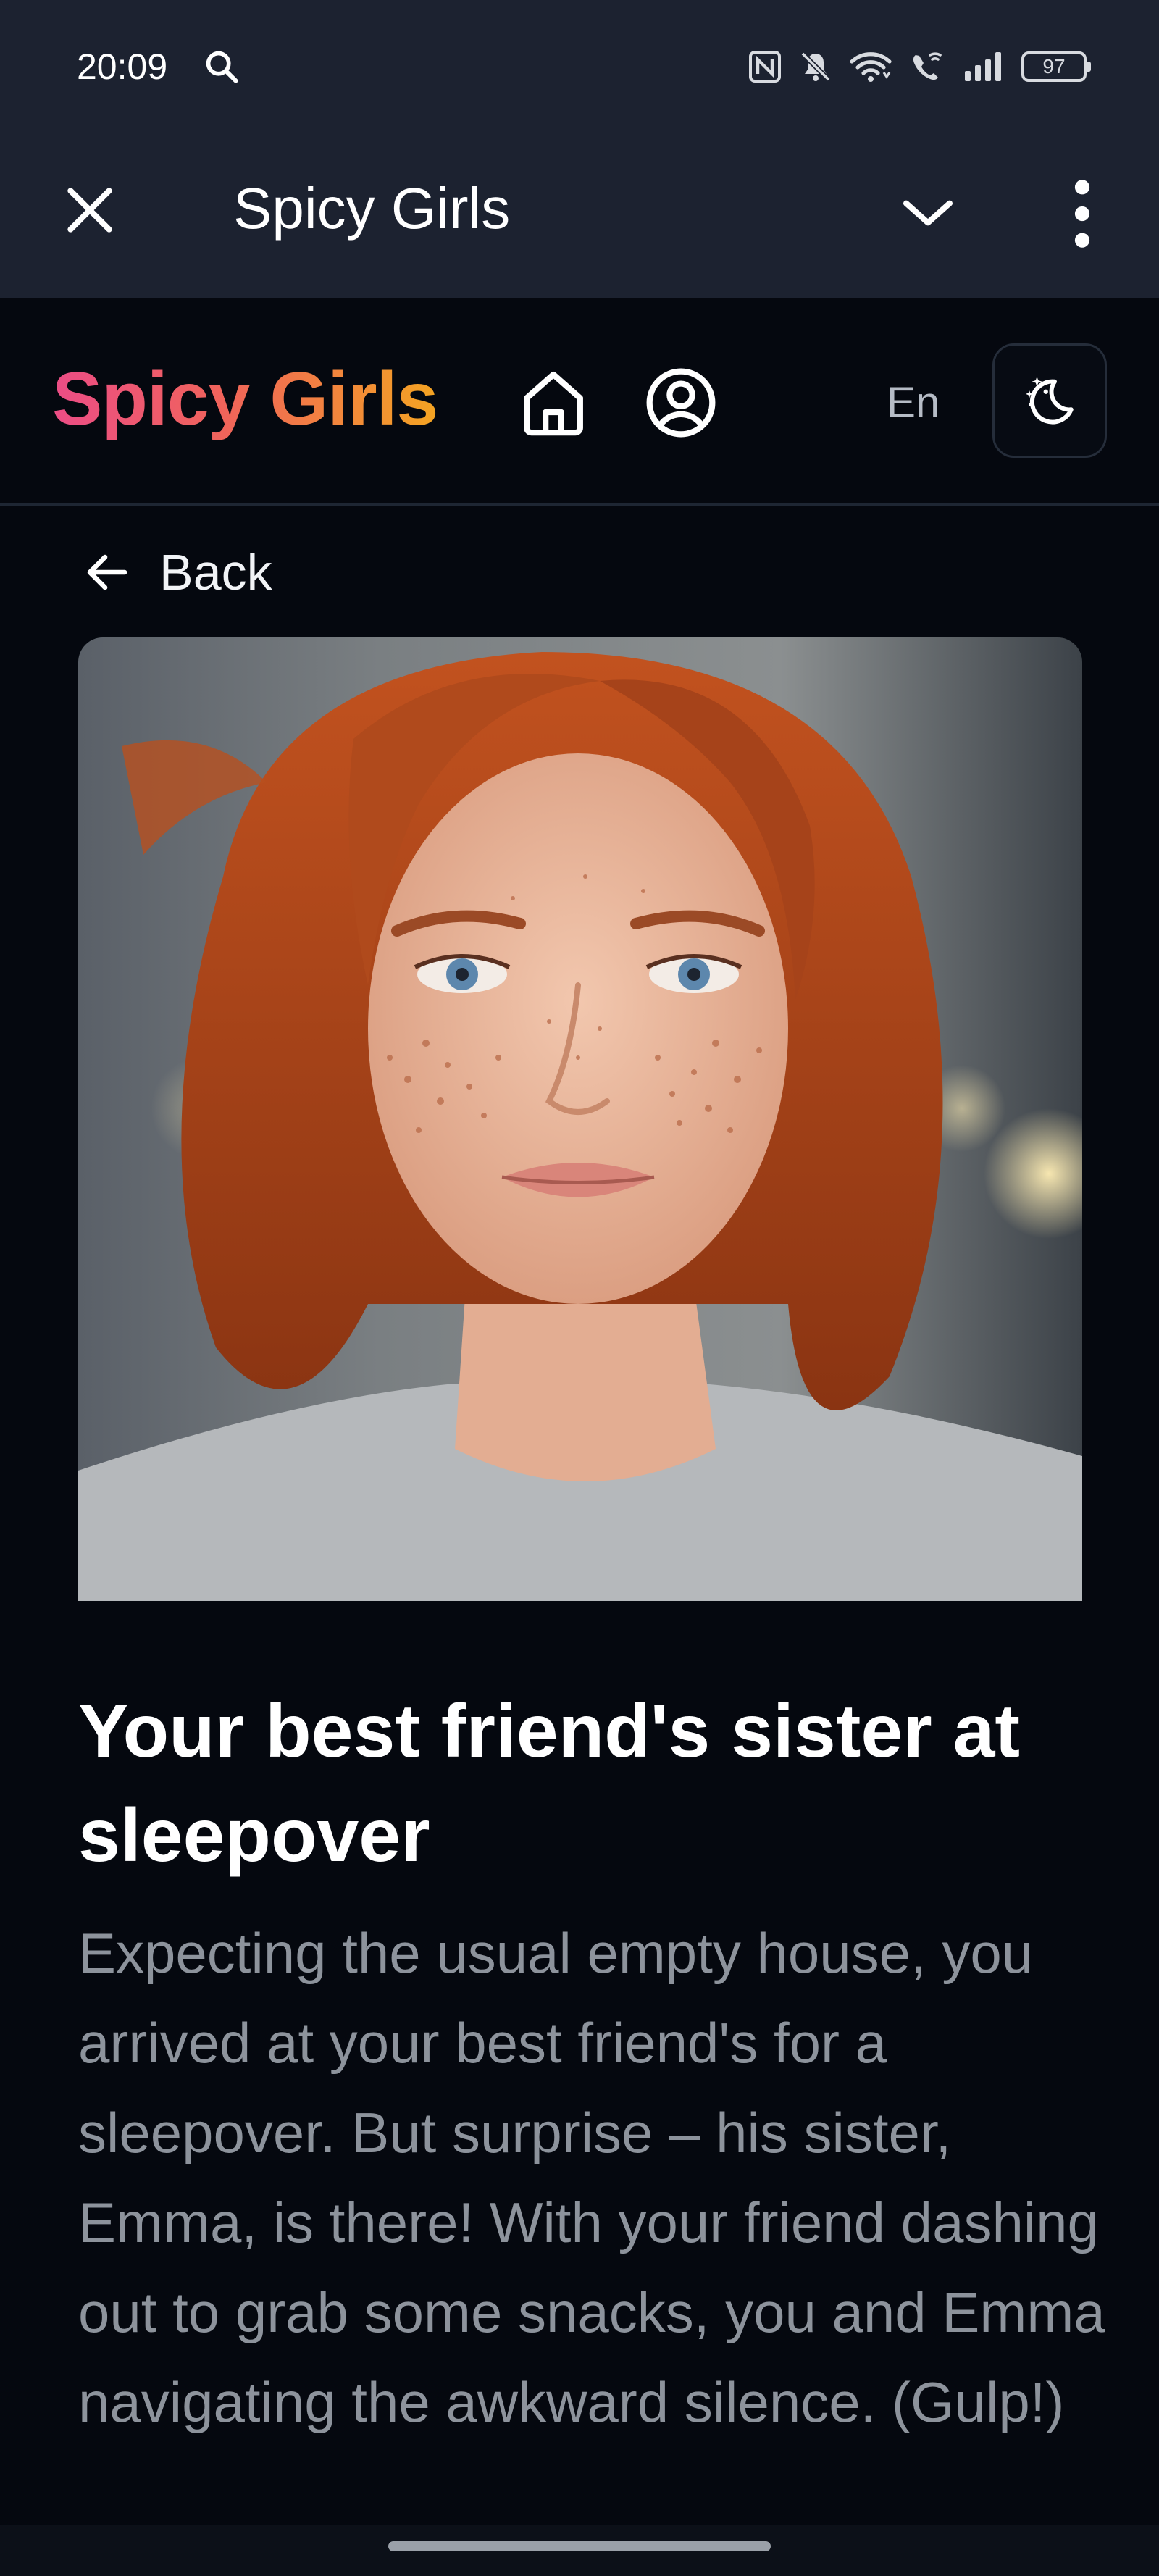 The height and width of the screenshot is (2576, 1159). Describe the element at coordinates (123, 66) in the screenshot. I see `status-time: 20:09` at that location.